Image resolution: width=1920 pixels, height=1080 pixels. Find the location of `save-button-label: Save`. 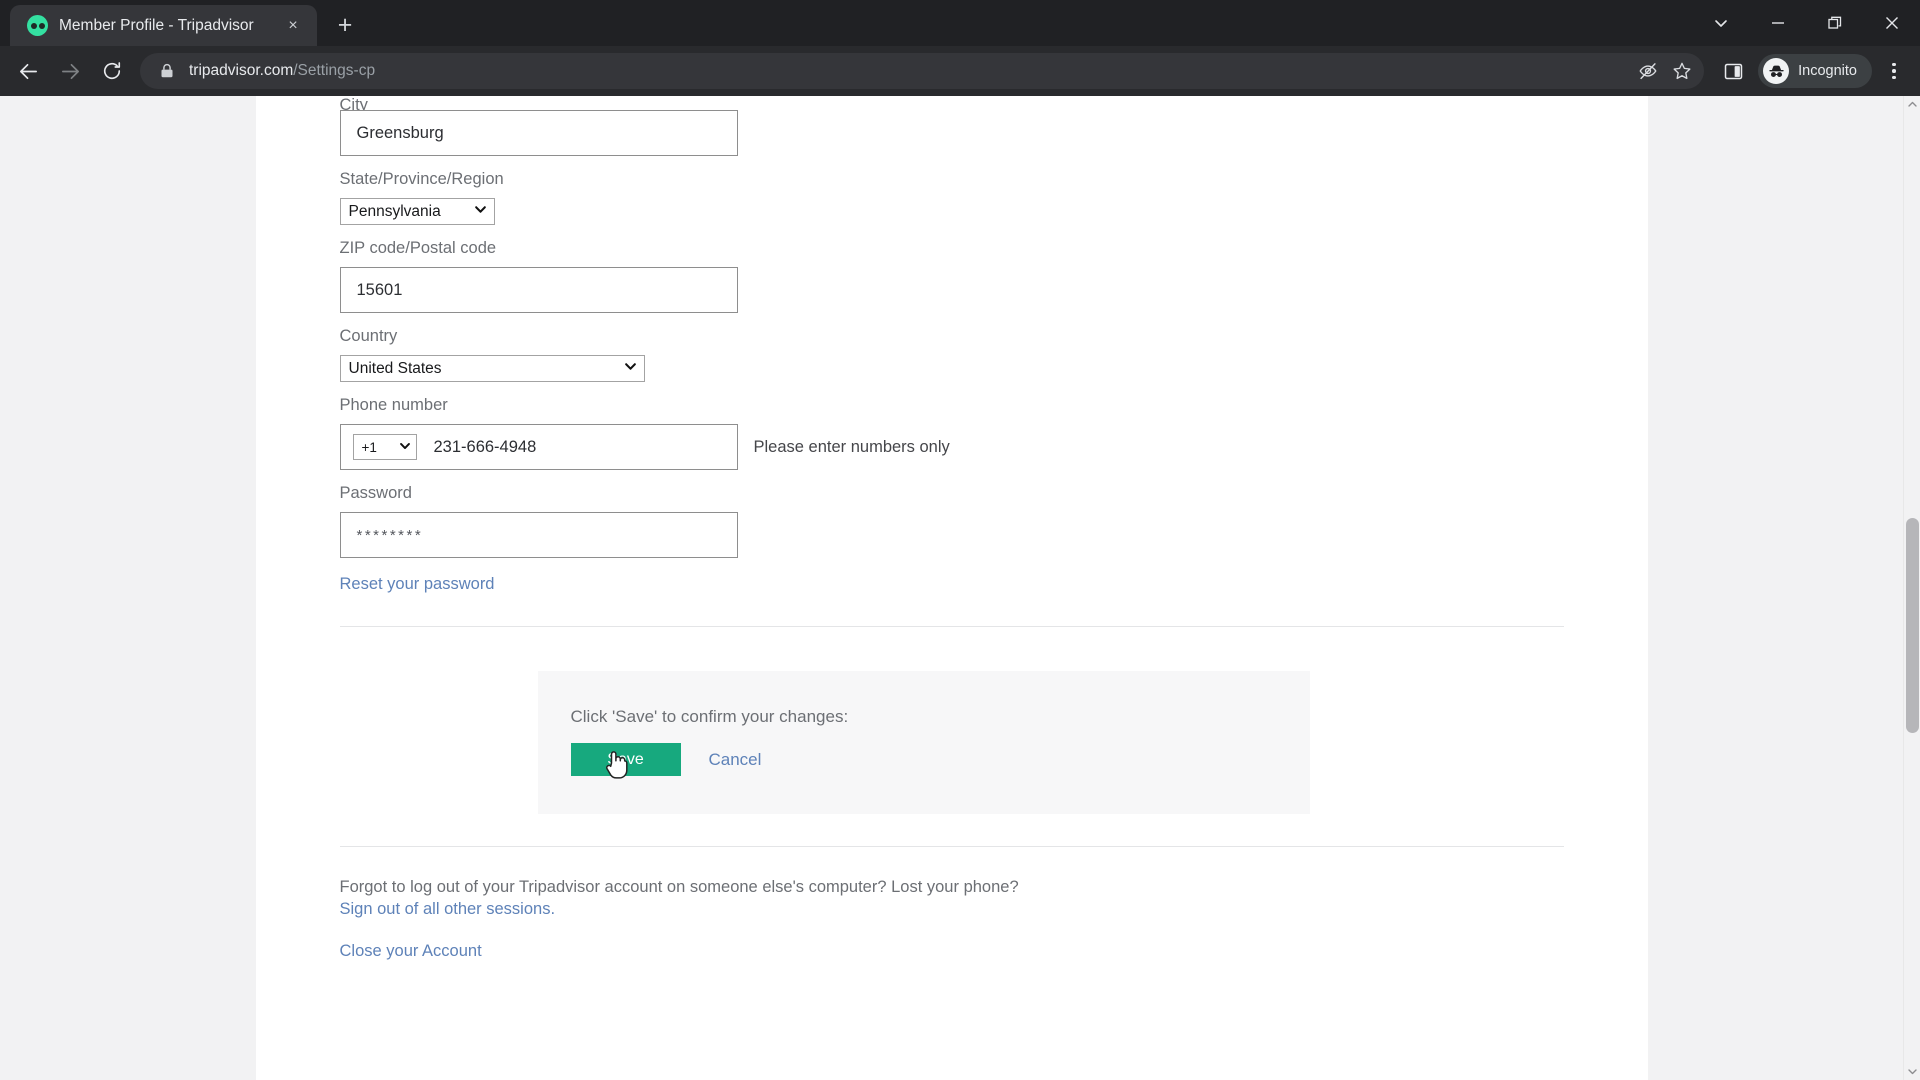

save-button-label: Save is located at coordinates (625, 759).